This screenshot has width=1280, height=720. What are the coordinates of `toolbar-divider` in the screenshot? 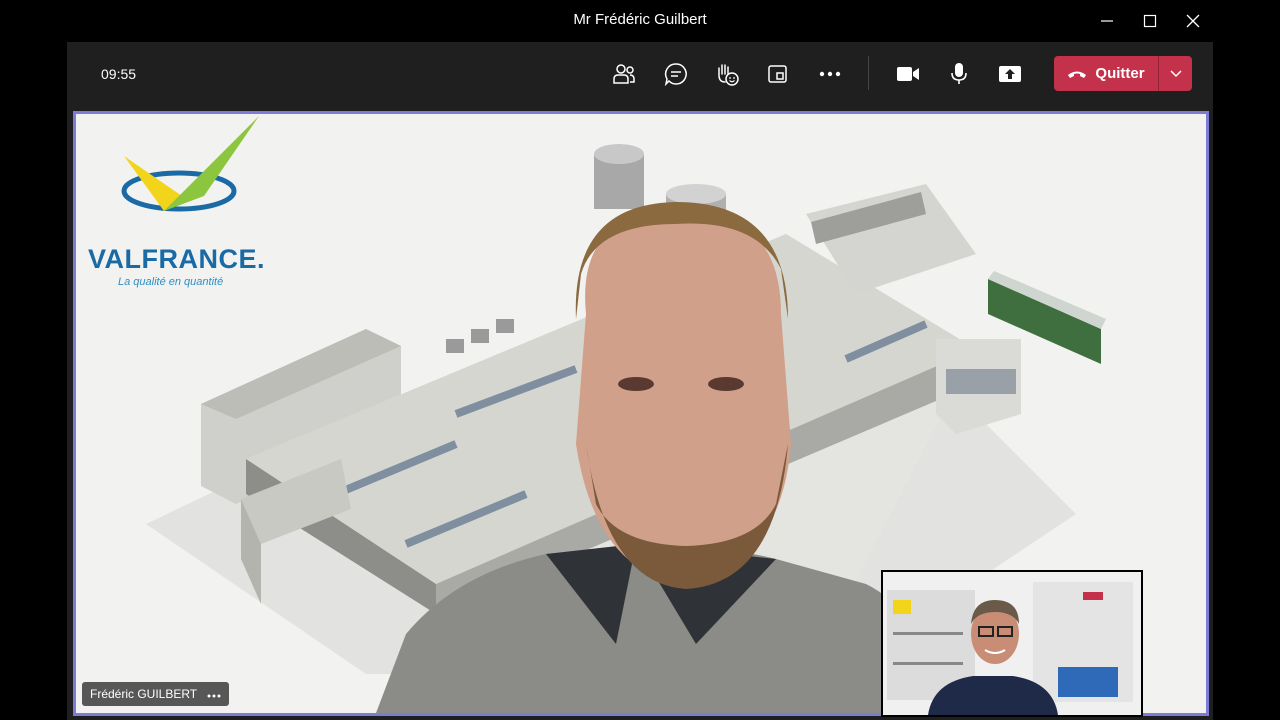 It's located at (868, 73).